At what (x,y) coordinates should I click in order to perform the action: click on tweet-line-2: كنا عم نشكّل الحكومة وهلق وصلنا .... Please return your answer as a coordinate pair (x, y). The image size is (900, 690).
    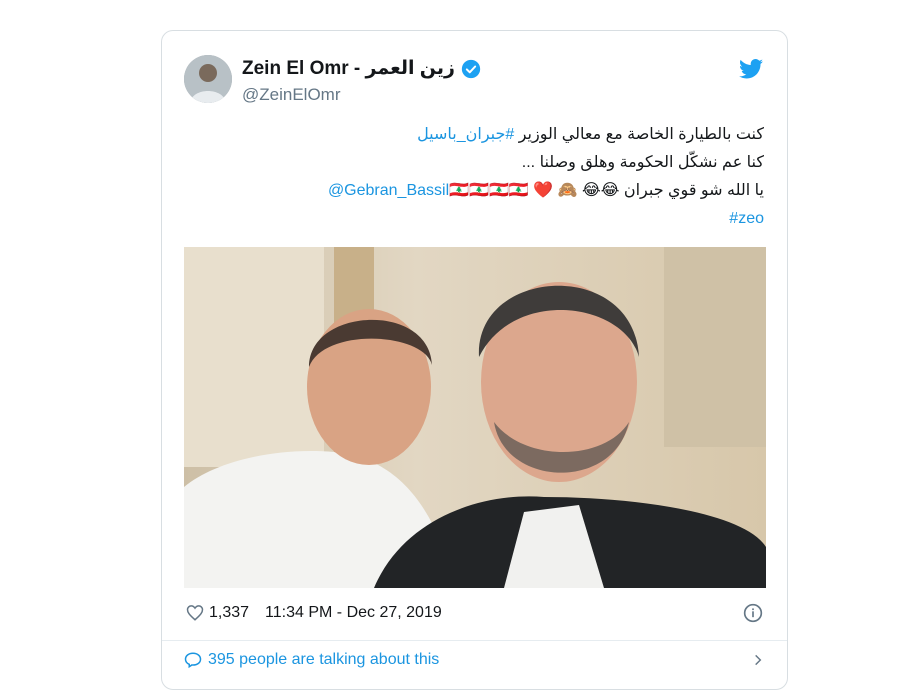
    Looking at the image, I should click on (642, 162).